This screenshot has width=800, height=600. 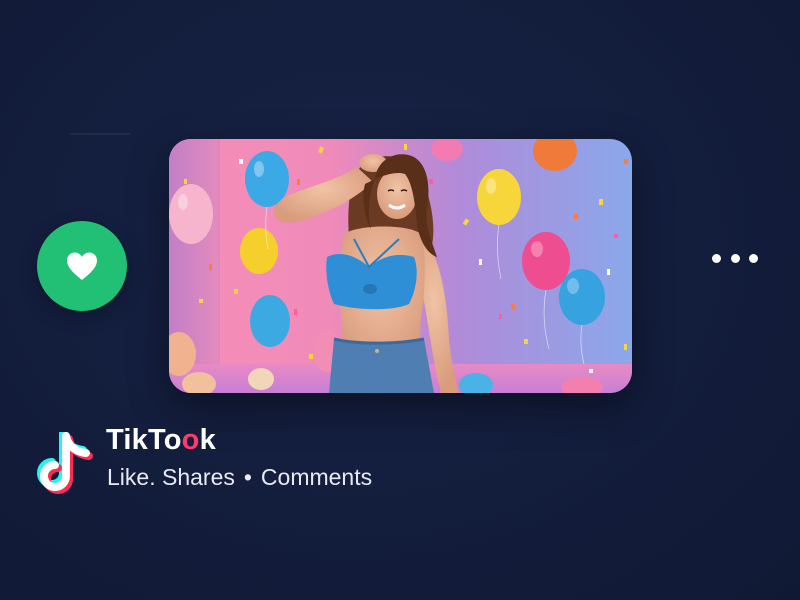 I want to click on app-name-part1: TikTo, so click(x=144, y=440).